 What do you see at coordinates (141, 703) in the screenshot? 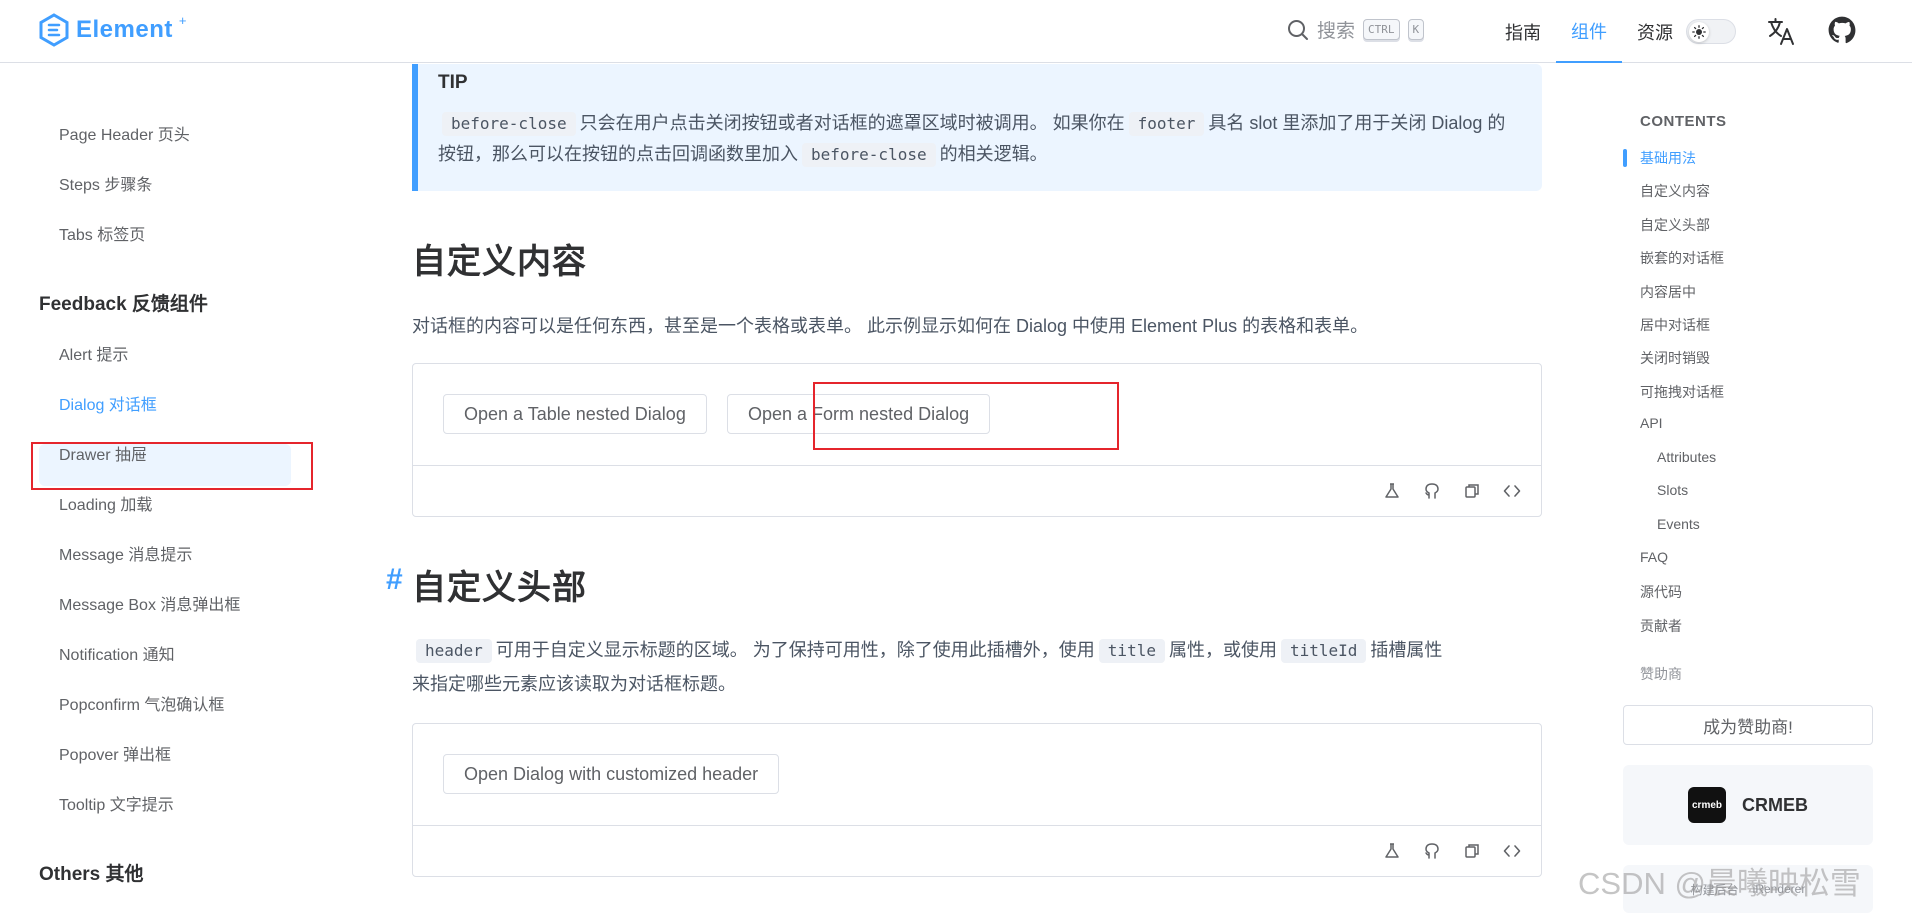
I see `sidebar-item-popconfirm: Popconfirm 气泡确认框` at bounding box center [141, 703].